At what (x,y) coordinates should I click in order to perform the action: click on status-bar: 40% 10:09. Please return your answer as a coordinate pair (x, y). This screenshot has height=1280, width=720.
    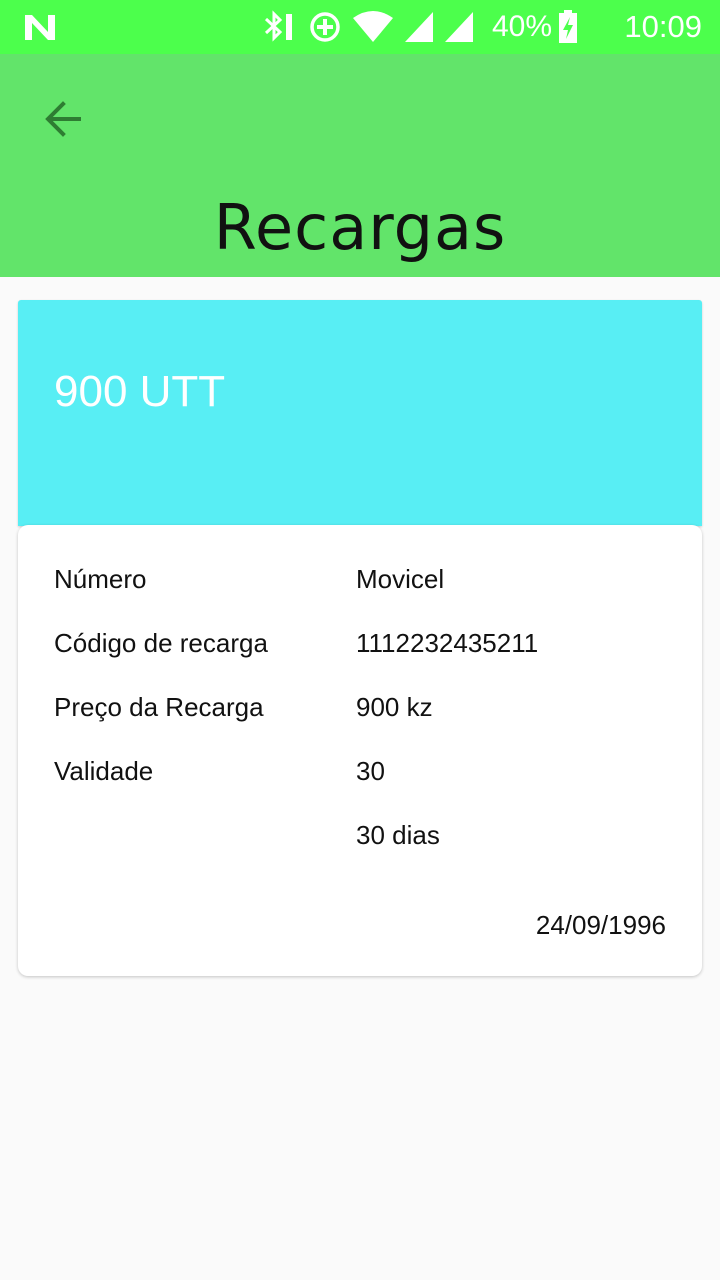
    Looking at the image, I should click on (360, 27).